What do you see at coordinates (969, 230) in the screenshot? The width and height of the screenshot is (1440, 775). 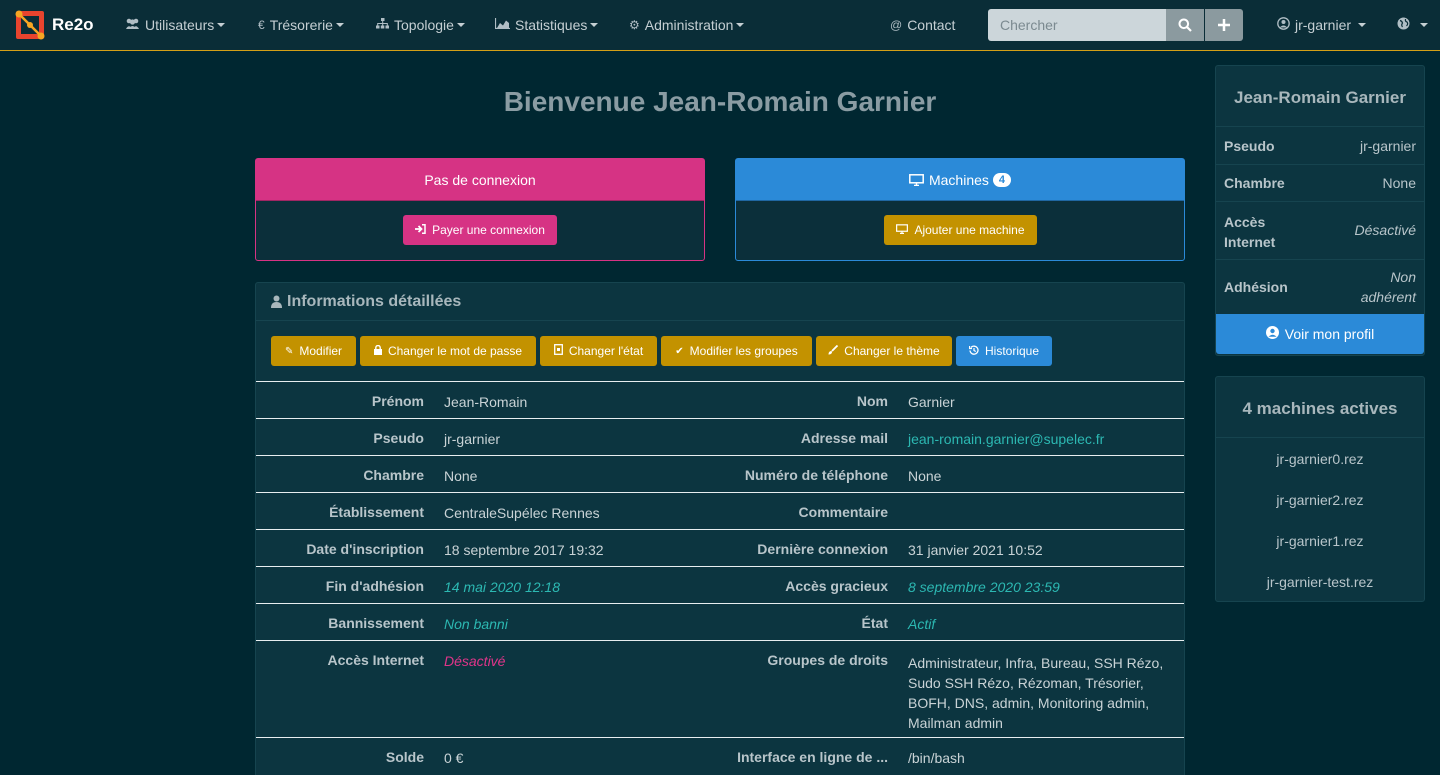 I see `add-machine-label: Ajouter une machine` at bounding box center [969, 230].